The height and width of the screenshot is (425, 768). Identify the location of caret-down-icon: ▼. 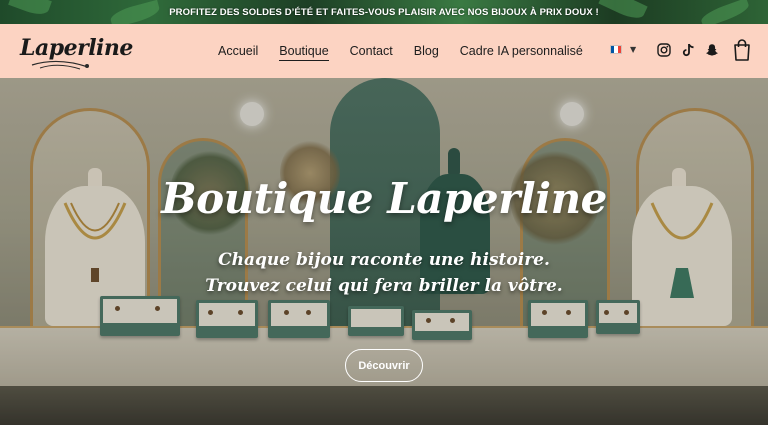
(633, 49).